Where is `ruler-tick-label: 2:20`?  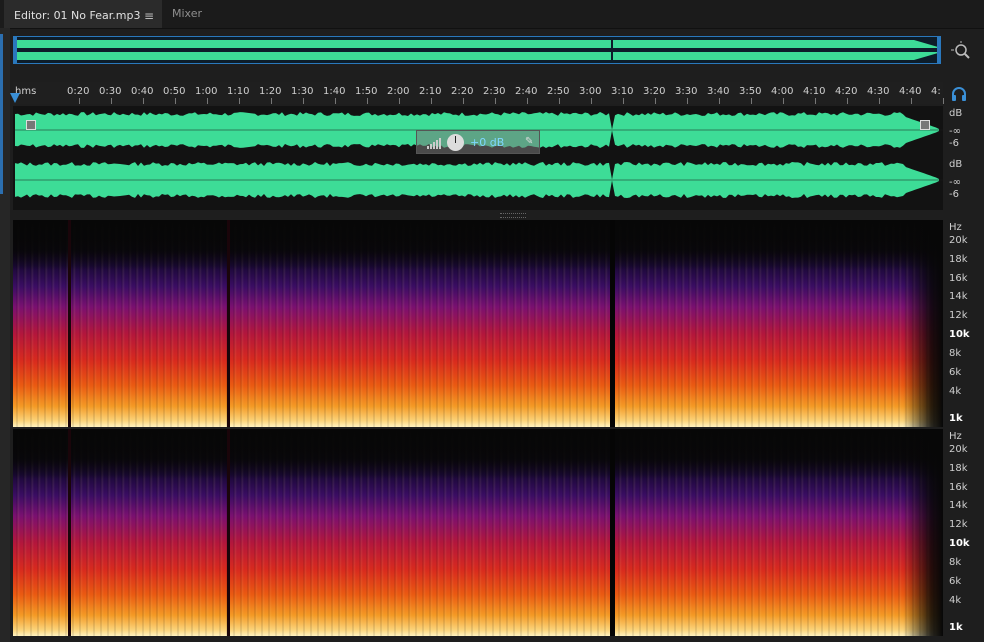 ruler-tick-label: 2:20 is located at coordinates (462, 91).